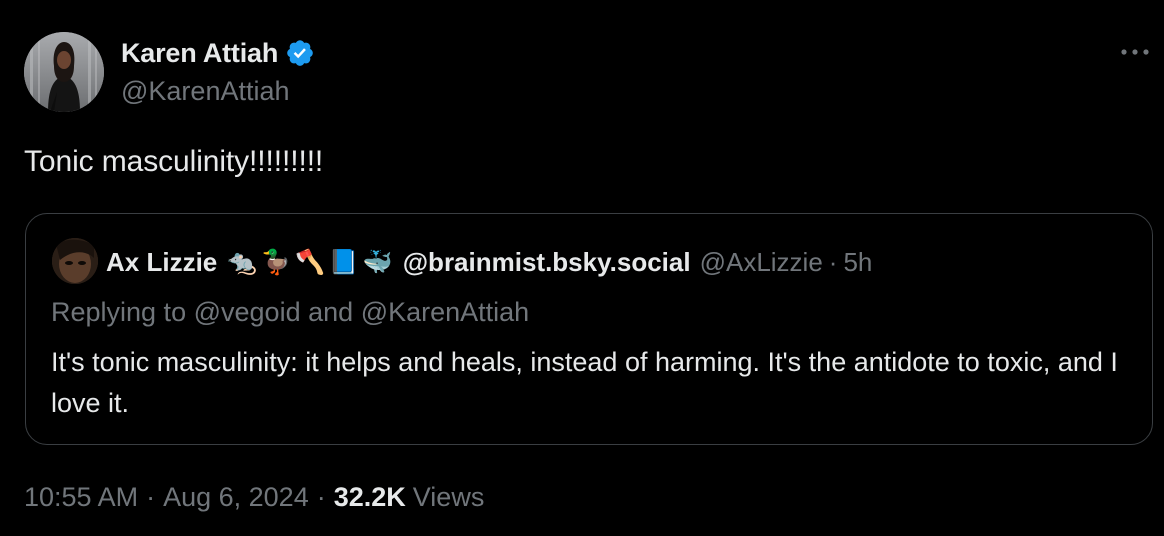 This screenshot has width=1164, height=536. I want to click on more-dots-icon, so click(1135, 52).